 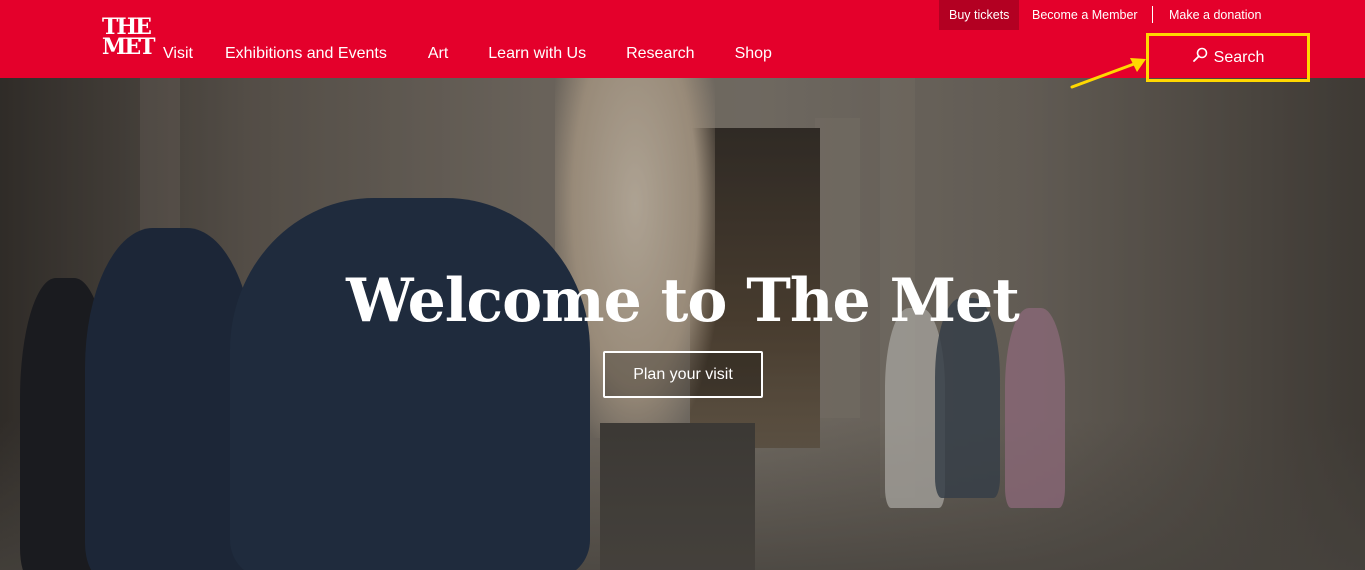 I want to click on become-member-link: Become a Member, so click(x=1085, y=15).